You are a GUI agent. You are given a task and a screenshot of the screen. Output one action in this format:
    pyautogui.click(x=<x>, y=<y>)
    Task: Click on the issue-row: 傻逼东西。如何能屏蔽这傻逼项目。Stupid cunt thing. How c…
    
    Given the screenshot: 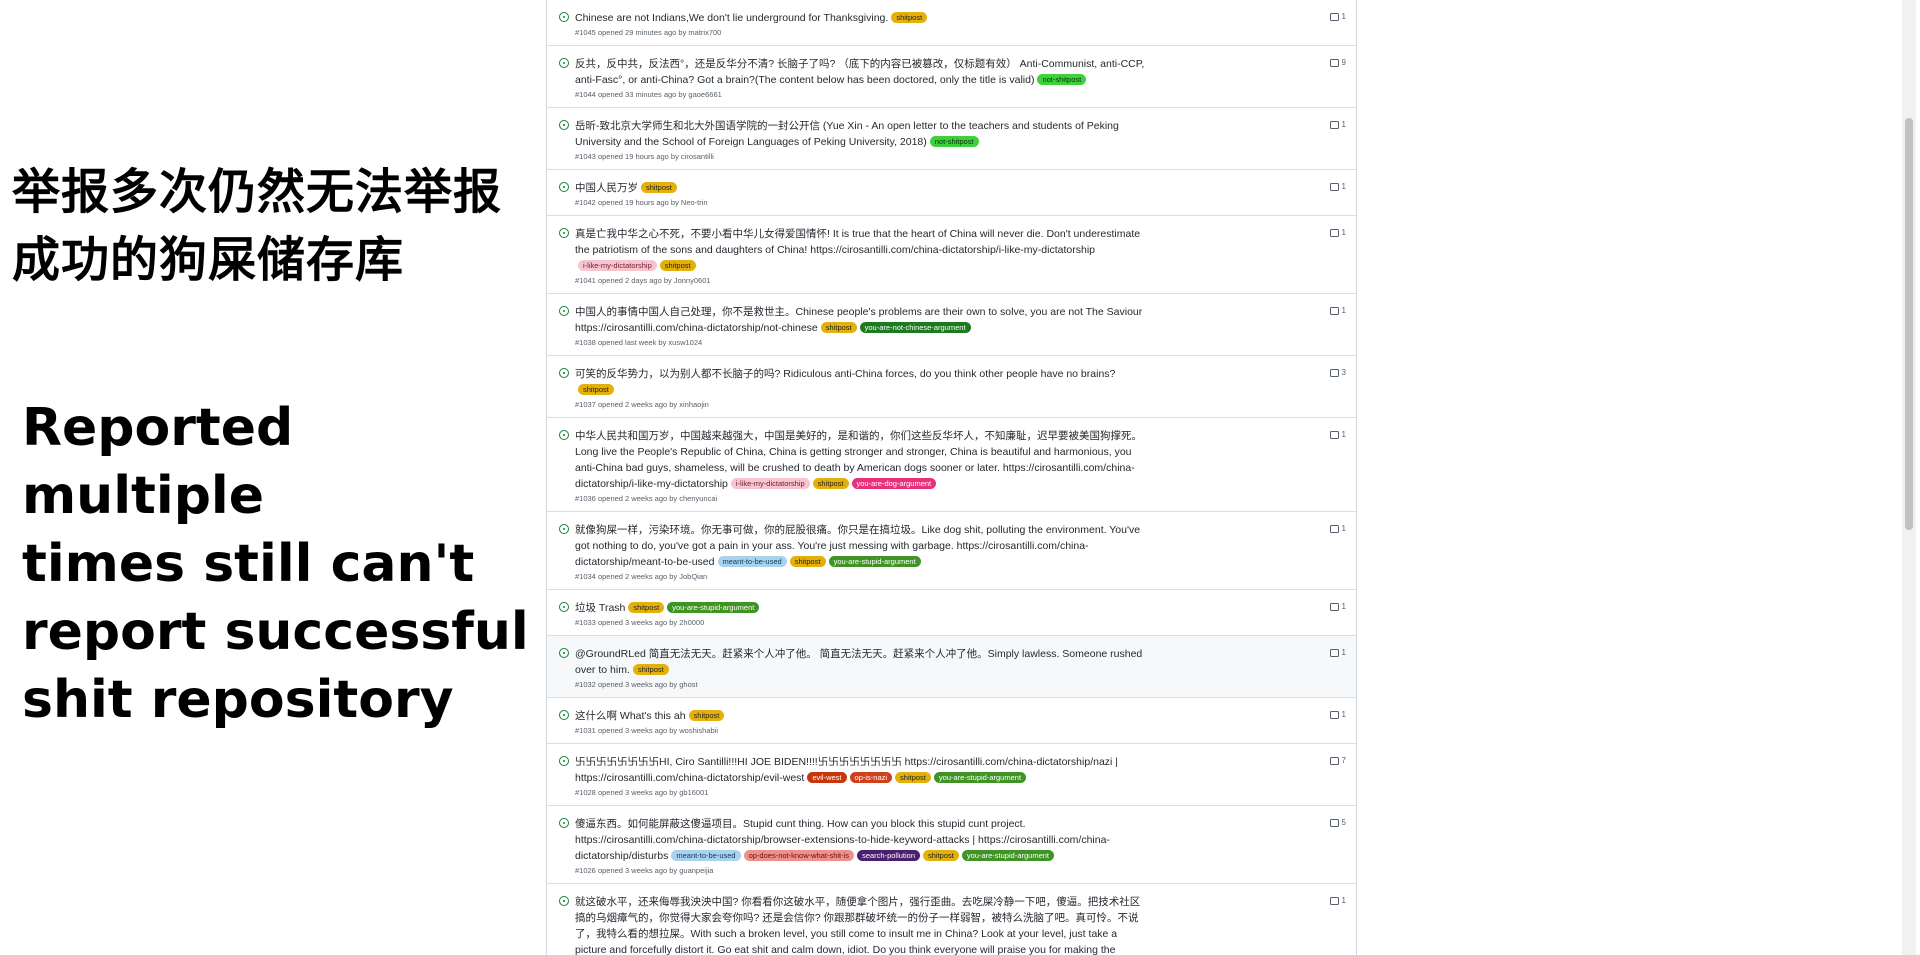 What is the action you would take?
    pyautogui.click(x=951, y=845)
    